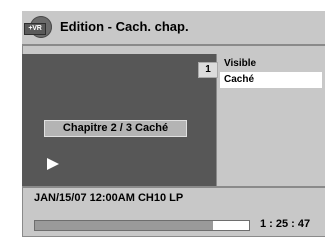 This screenshot has width=325, height=241. I want to click on title-bar: +VR Edition - Cach. chap., so click(173, 28).